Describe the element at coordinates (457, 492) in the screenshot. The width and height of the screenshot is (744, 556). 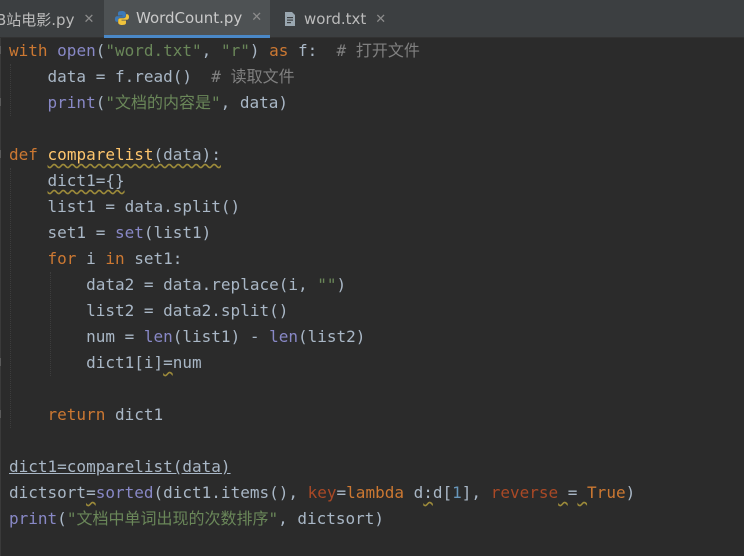
I see `code-token: 1` at that location.